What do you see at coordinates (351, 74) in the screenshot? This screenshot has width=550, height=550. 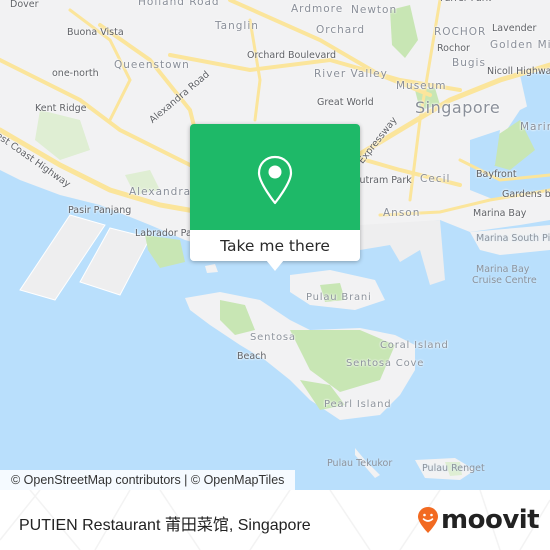 I see `label-river-valley: River Valley` at bounding box center [351, 74].